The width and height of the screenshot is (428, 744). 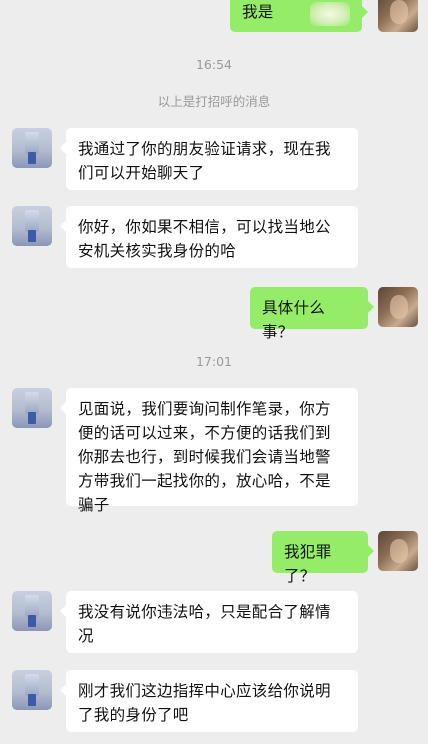 I want to click on message-bubble-self: 我犯罪了？, so click(x=323, y=558).